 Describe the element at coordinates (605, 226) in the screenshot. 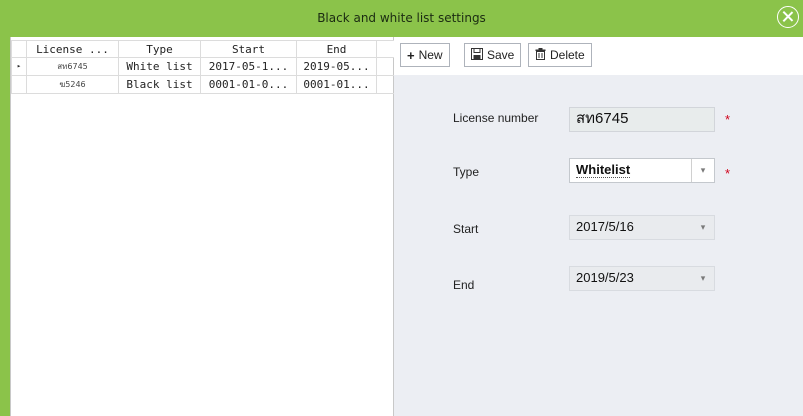

I see `start-date-value: 2017/5/16` at that location.